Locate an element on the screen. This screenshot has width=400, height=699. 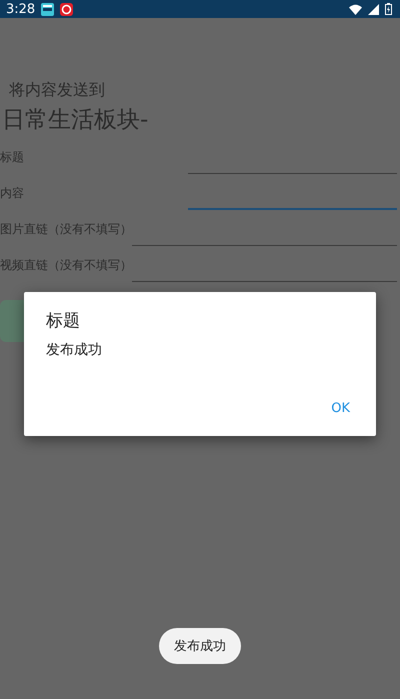
dialog-title: 标题 is located at coordinates (63, 321).